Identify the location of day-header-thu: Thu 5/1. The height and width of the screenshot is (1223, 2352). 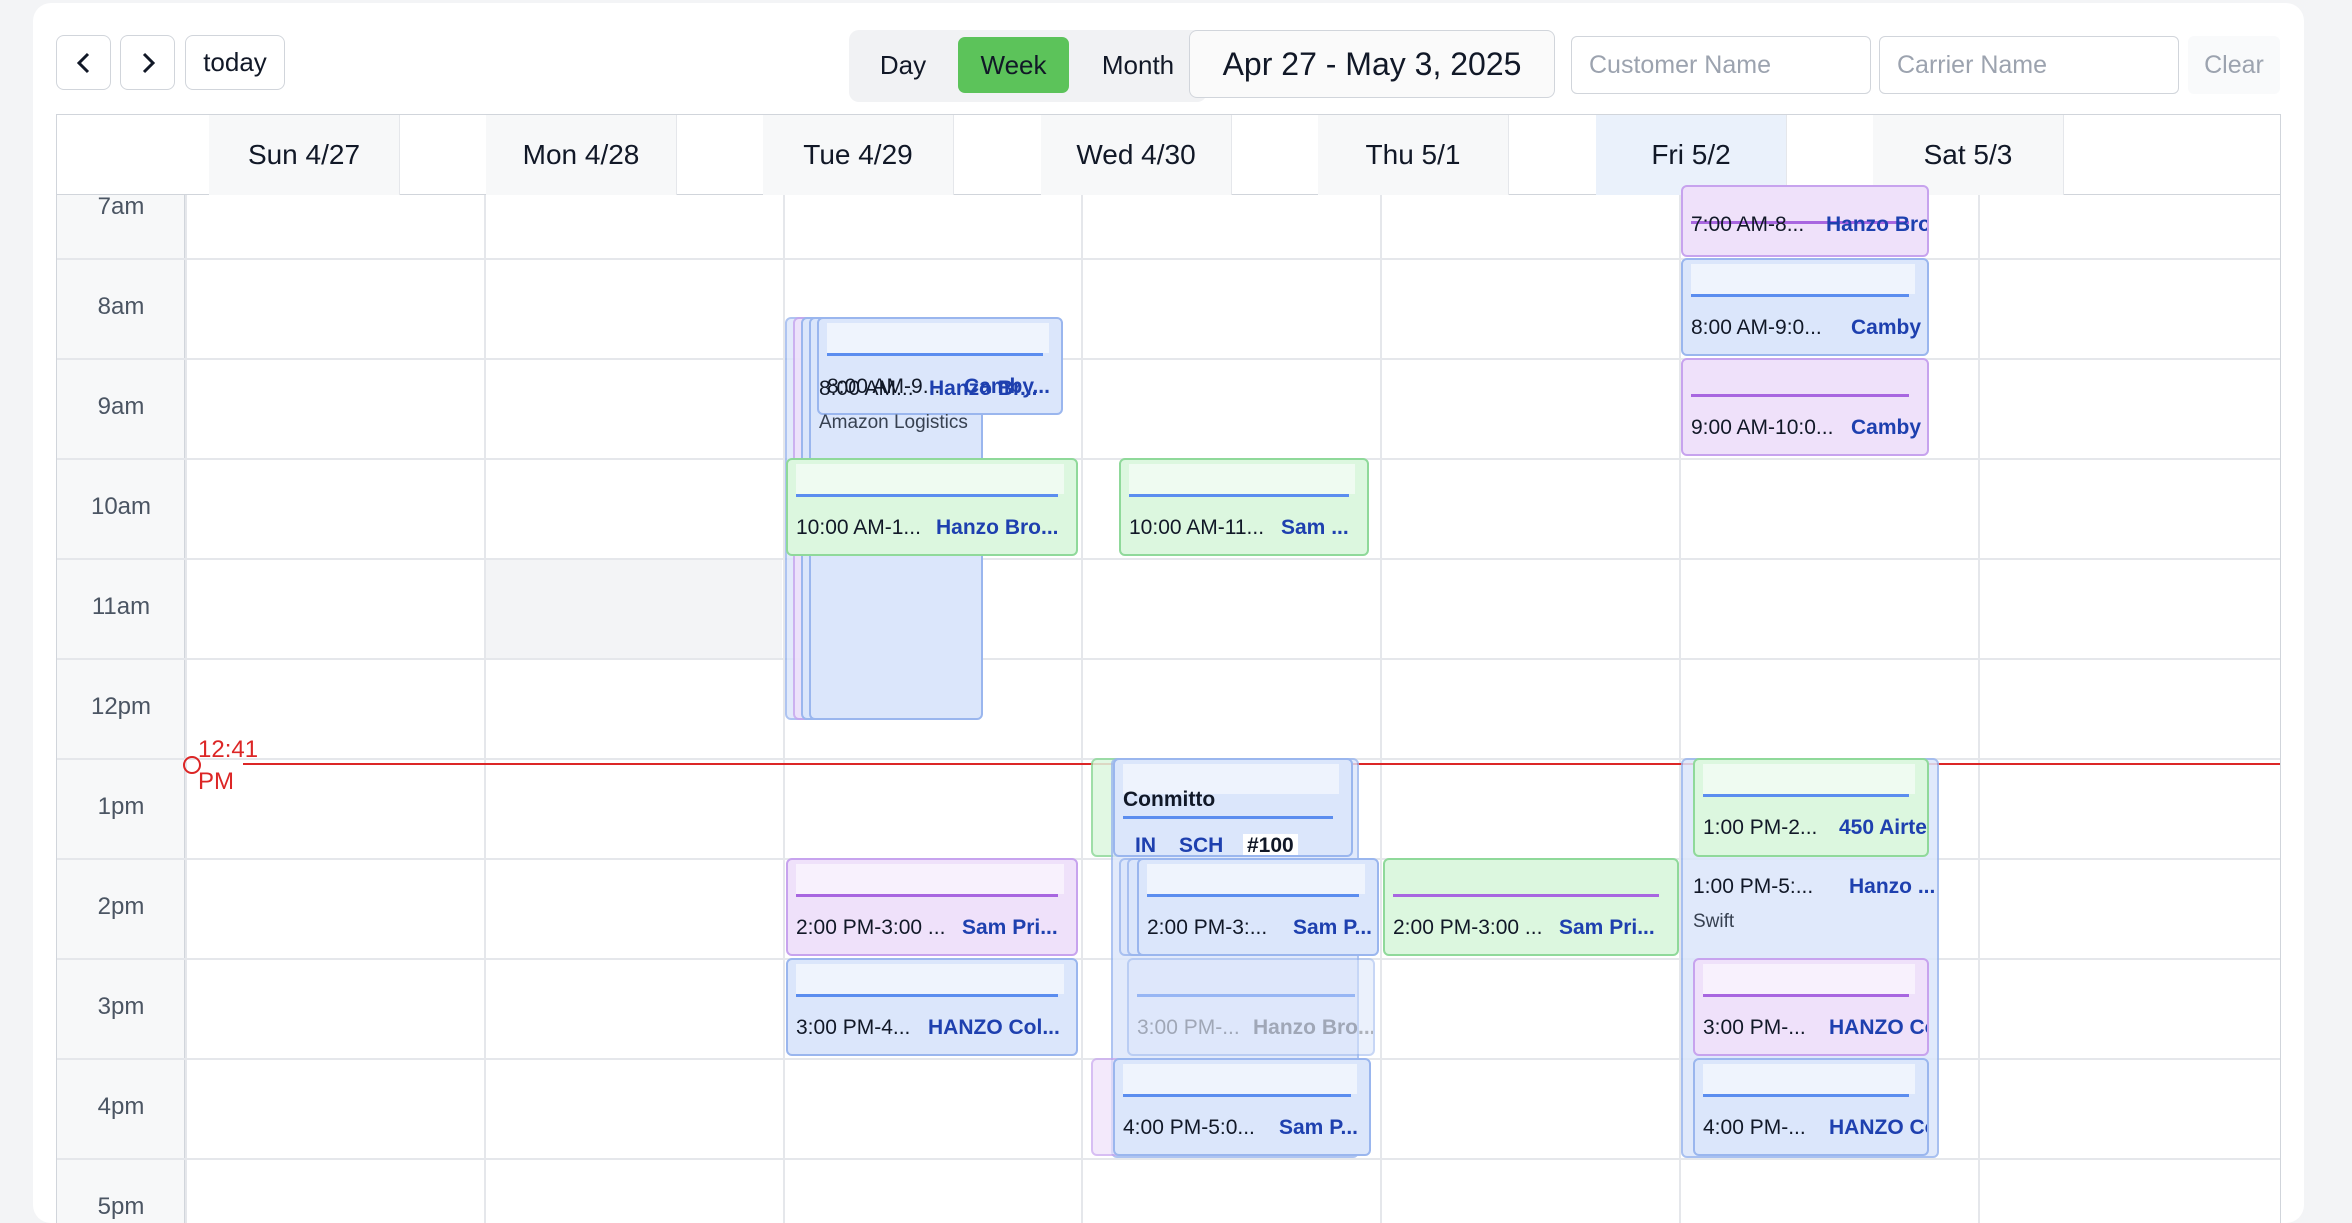
(1413, 155).